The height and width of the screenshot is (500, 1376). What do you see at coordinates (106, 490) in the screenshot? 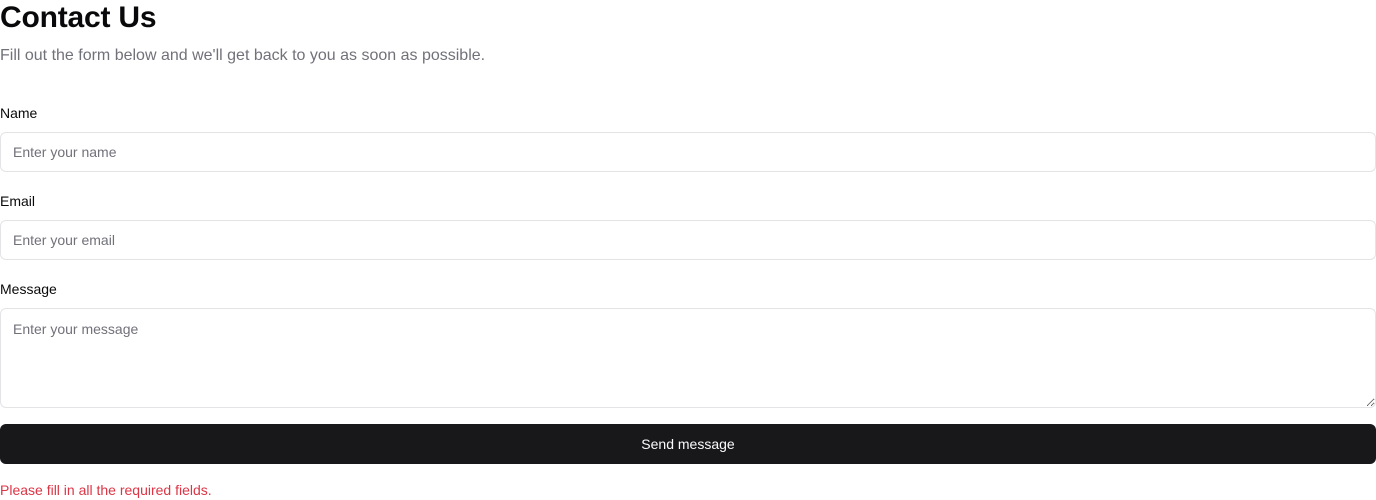
I see `form-error-message: Please fill in all the required fields.` at bounding box center [106, 490].